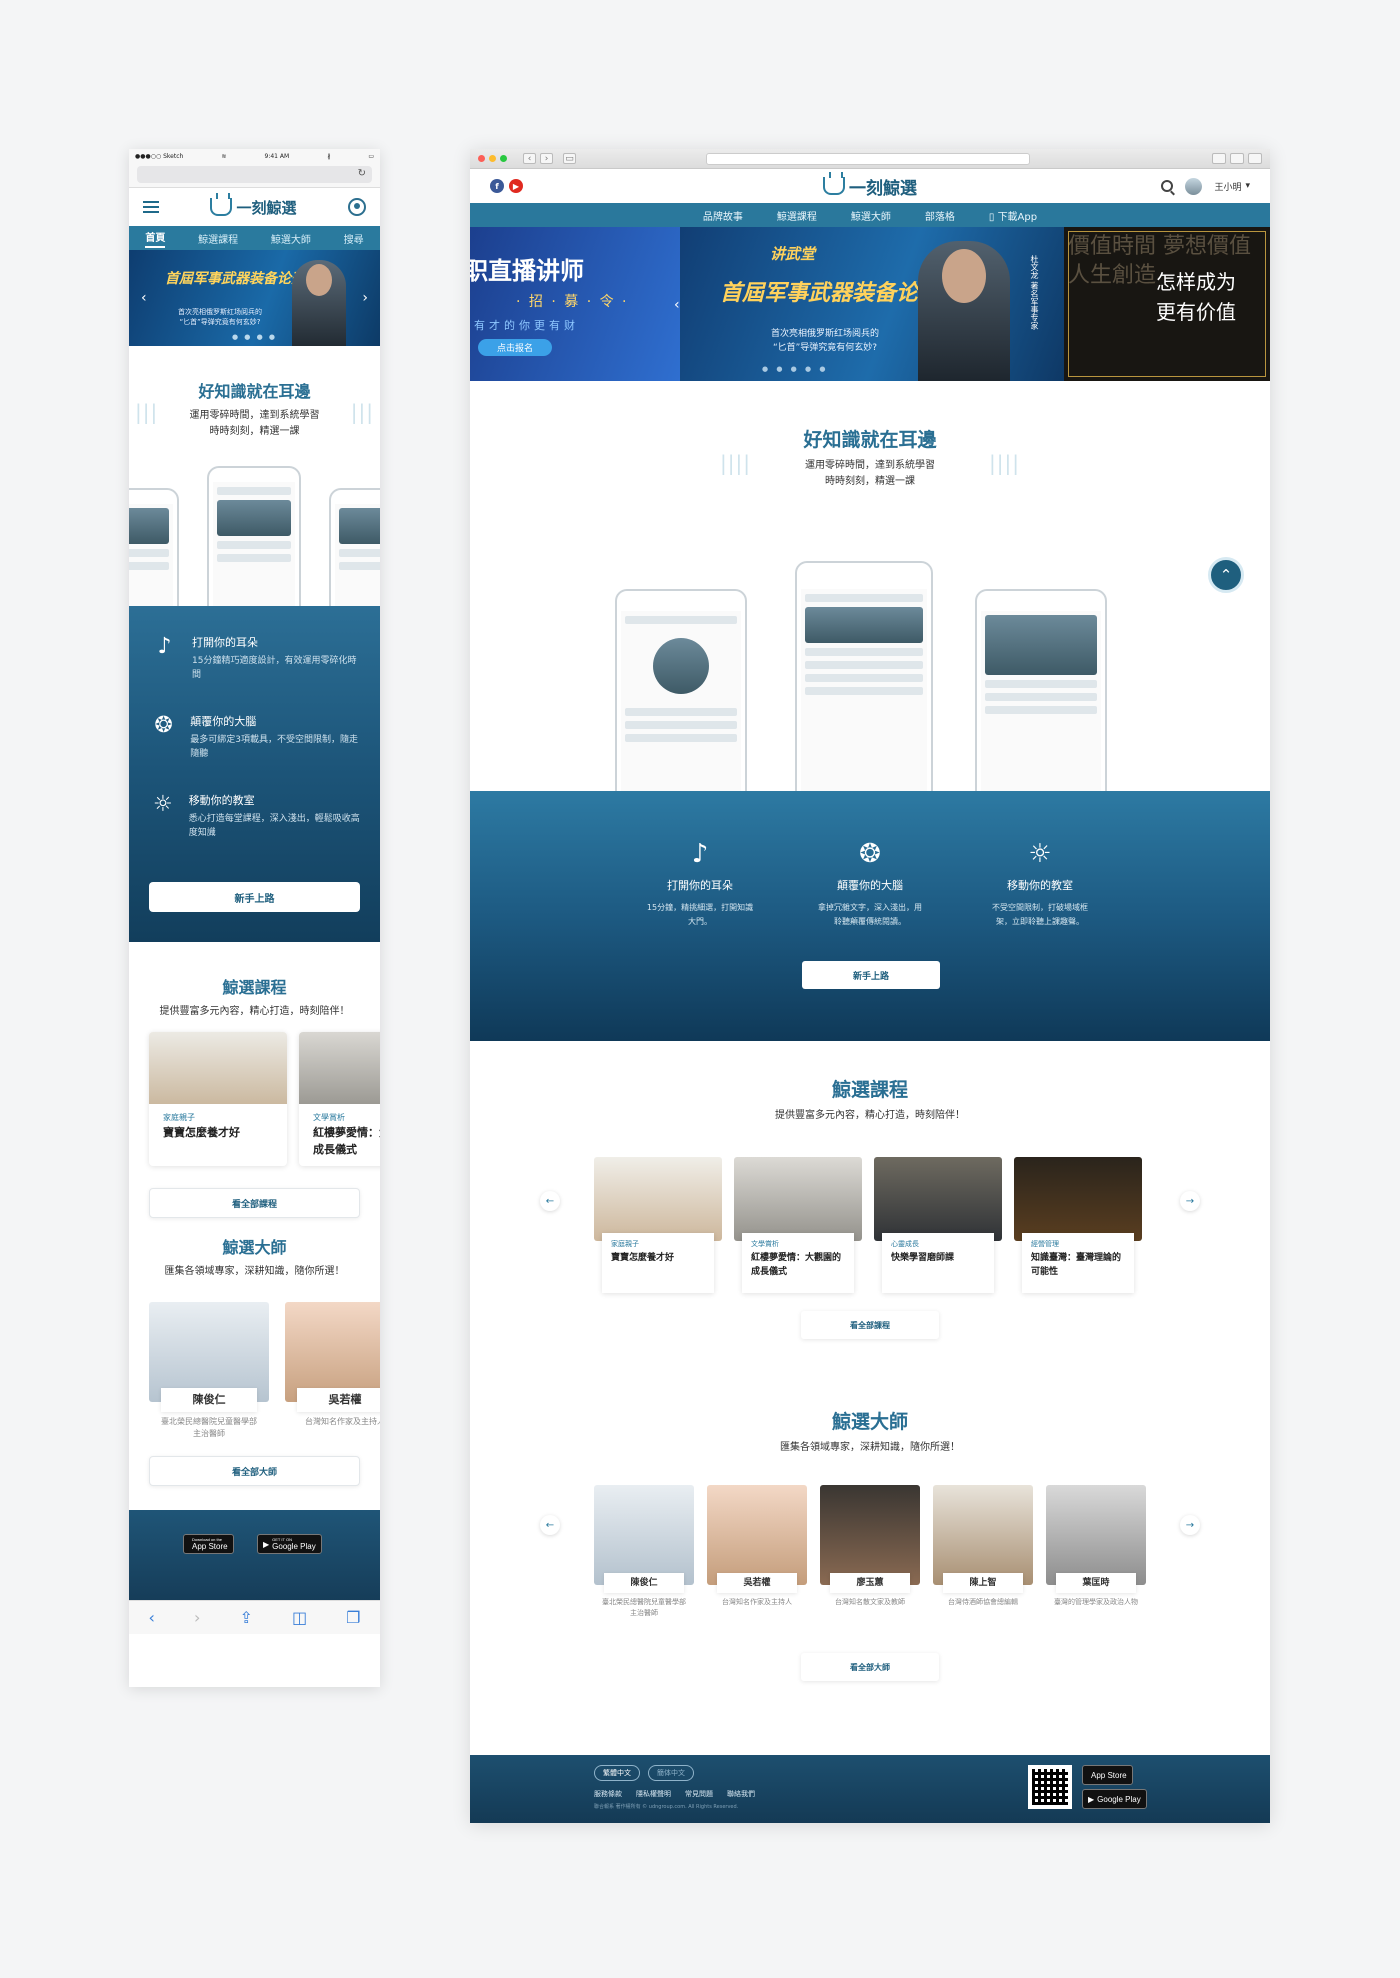  Describe the element at coordinates (940, 215) in the screenshot. I see `nav-blog: 部落格` at that location.